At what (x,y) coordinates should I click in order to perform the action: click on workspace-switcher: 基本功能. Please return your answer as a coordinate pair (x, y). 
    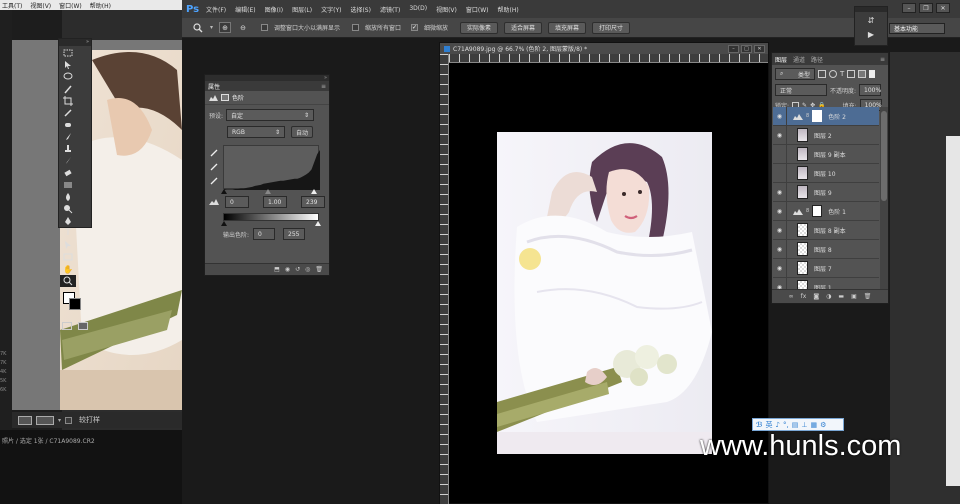
    Looking at the image, I should click on (917, 28).